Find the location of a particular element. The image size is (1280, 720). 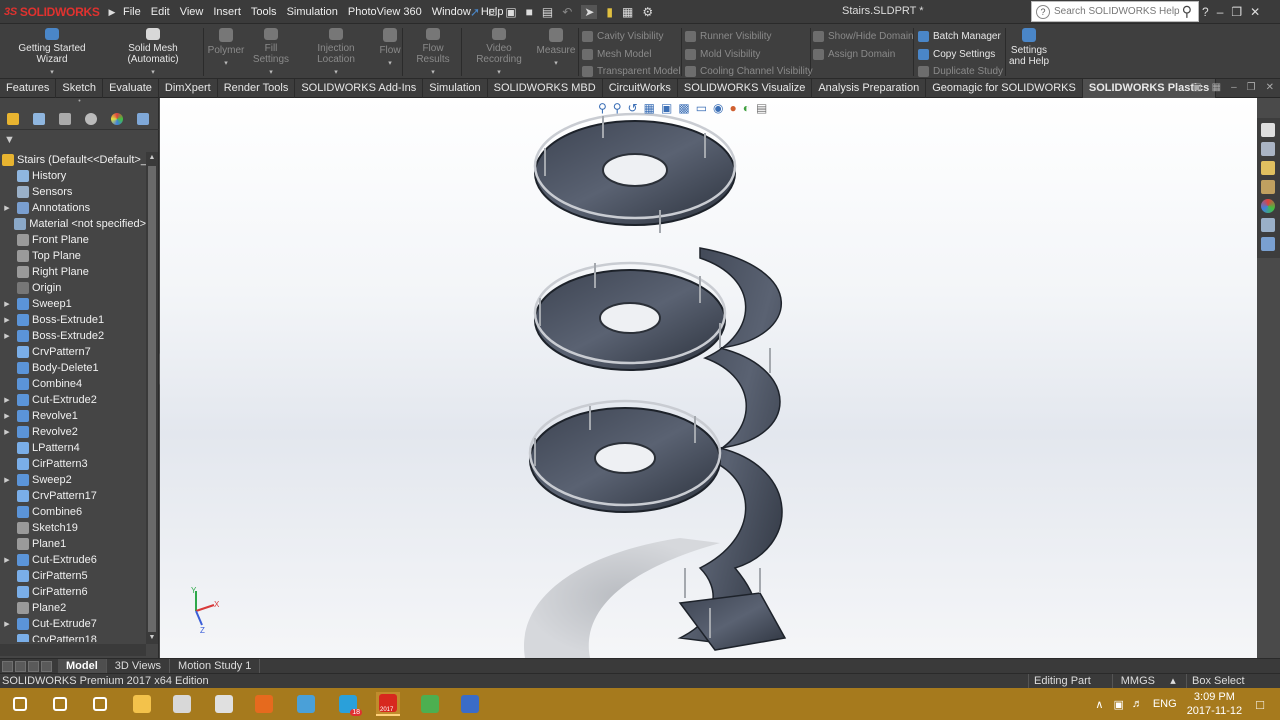

home-icon is located at coordinates (1268, 130).